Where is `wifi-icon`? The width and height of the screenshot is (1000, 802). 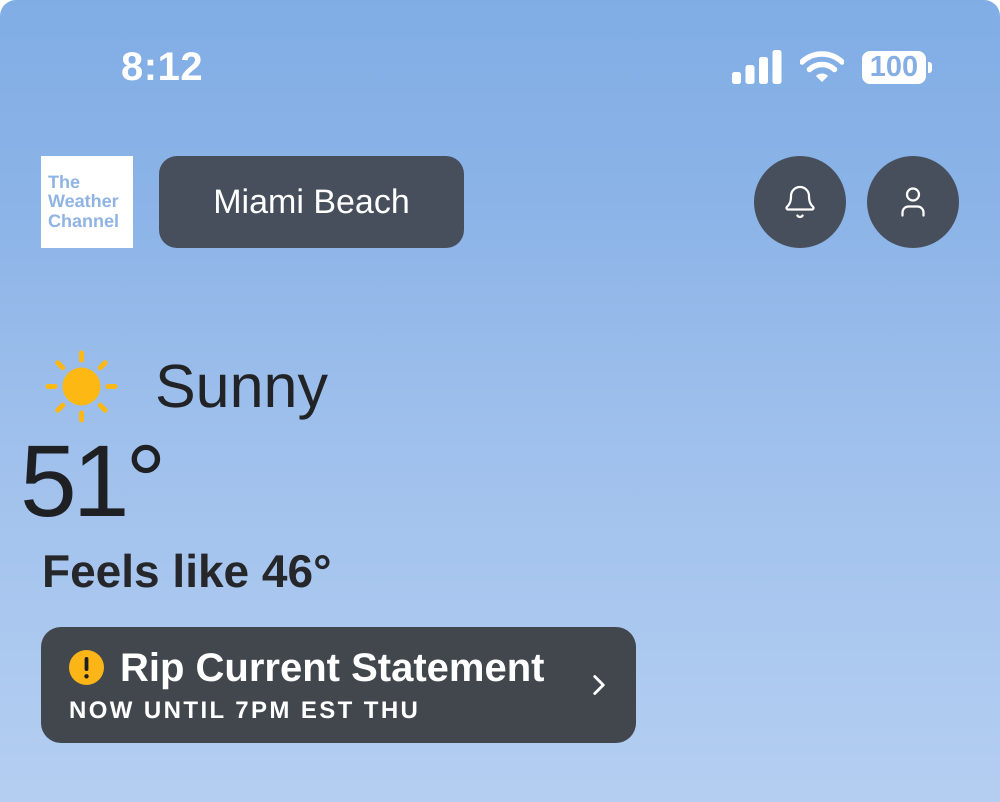
wifi-icon is located at coordinates (822, 67).